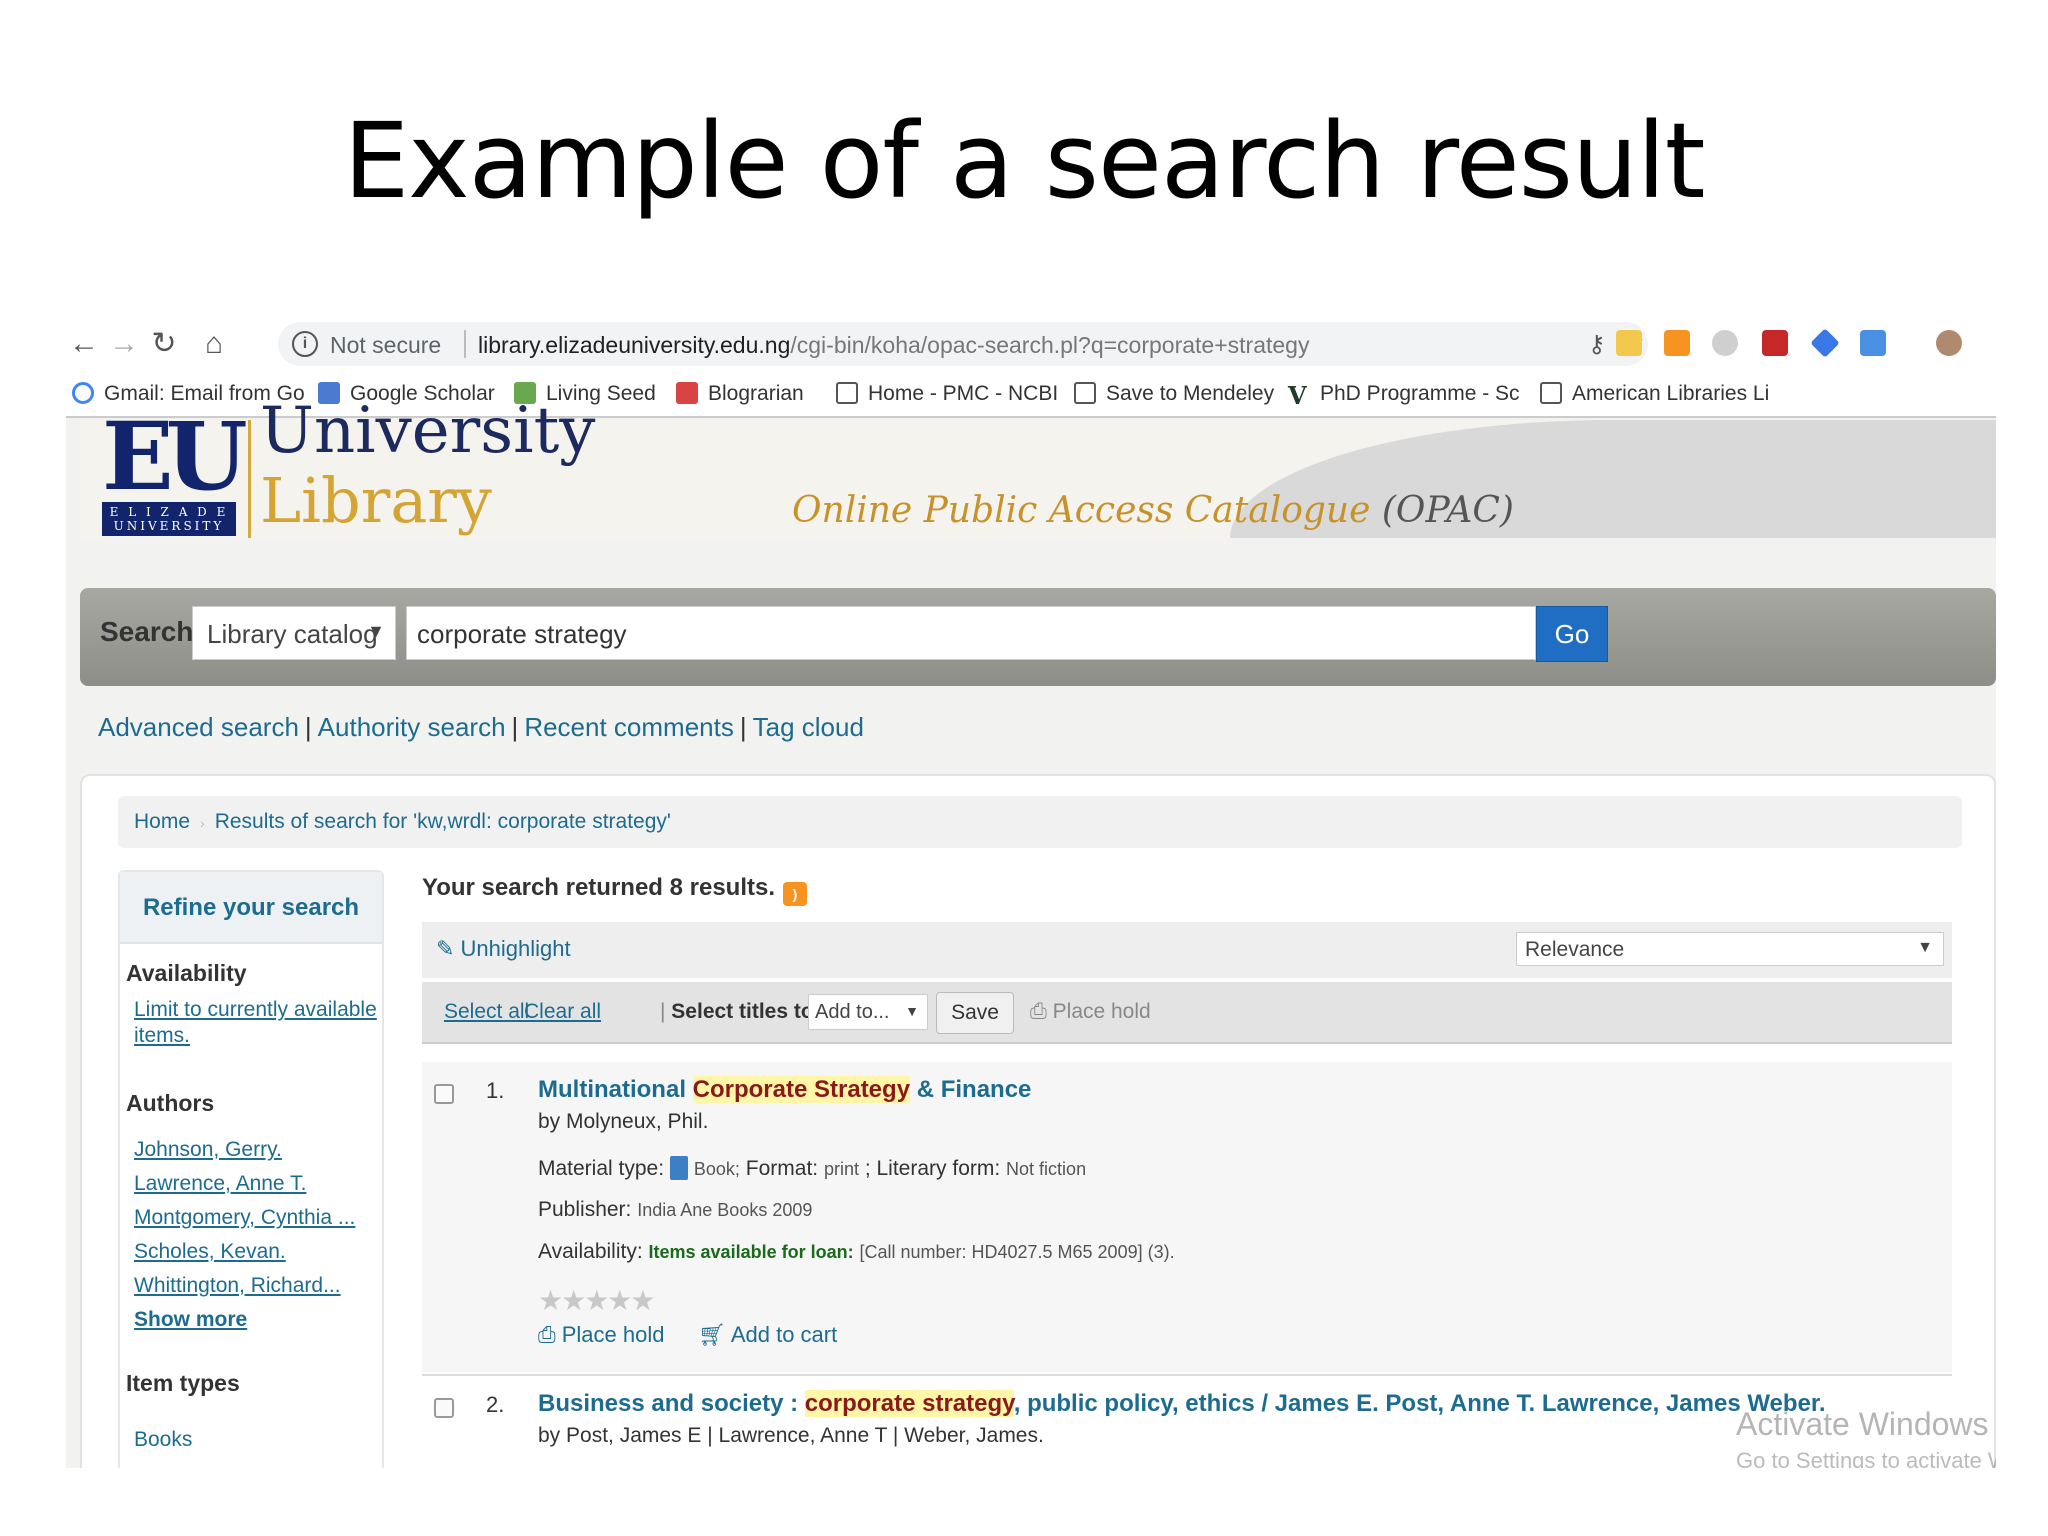 This screenshot has width=2048, height=1536. Describe the element at coordinates (305, 344) in the screenshot. I see `info-icon: i` at that location.